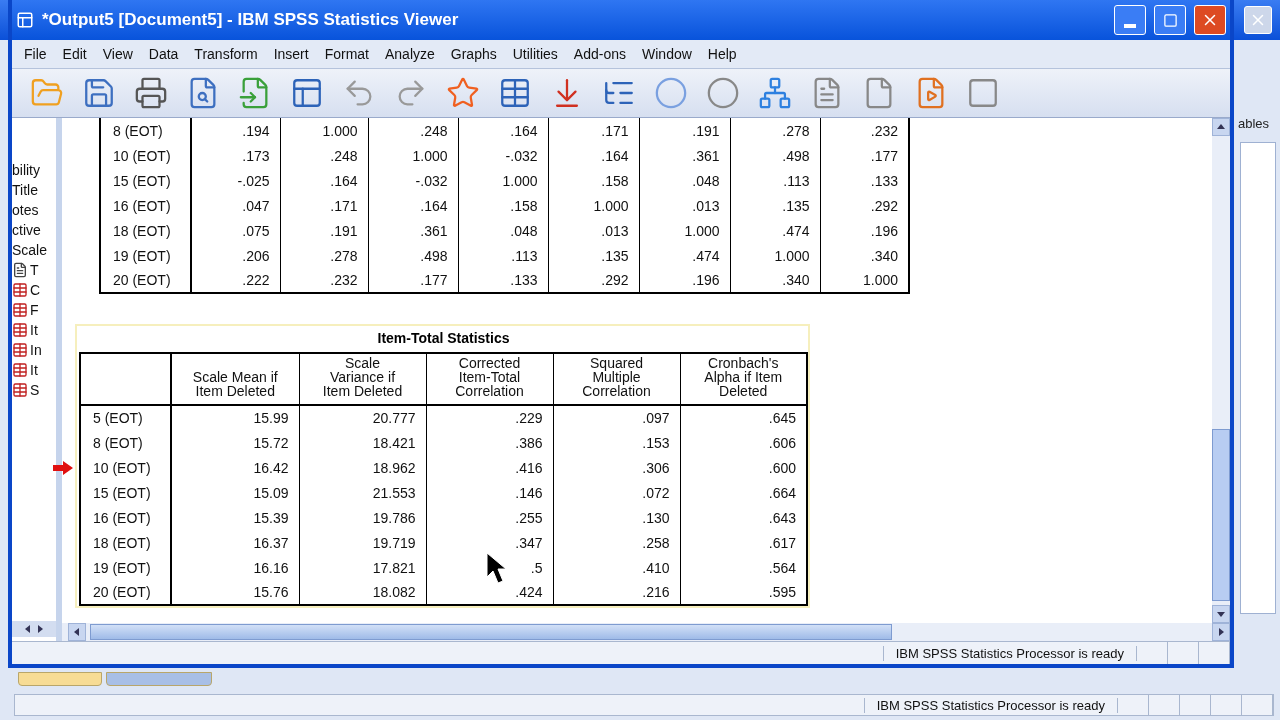 The image size is (1280, 720). I want to click on window-title: *Output5 [Document5] - IBM SPSS Statistics Viewer, so click(251, 20).